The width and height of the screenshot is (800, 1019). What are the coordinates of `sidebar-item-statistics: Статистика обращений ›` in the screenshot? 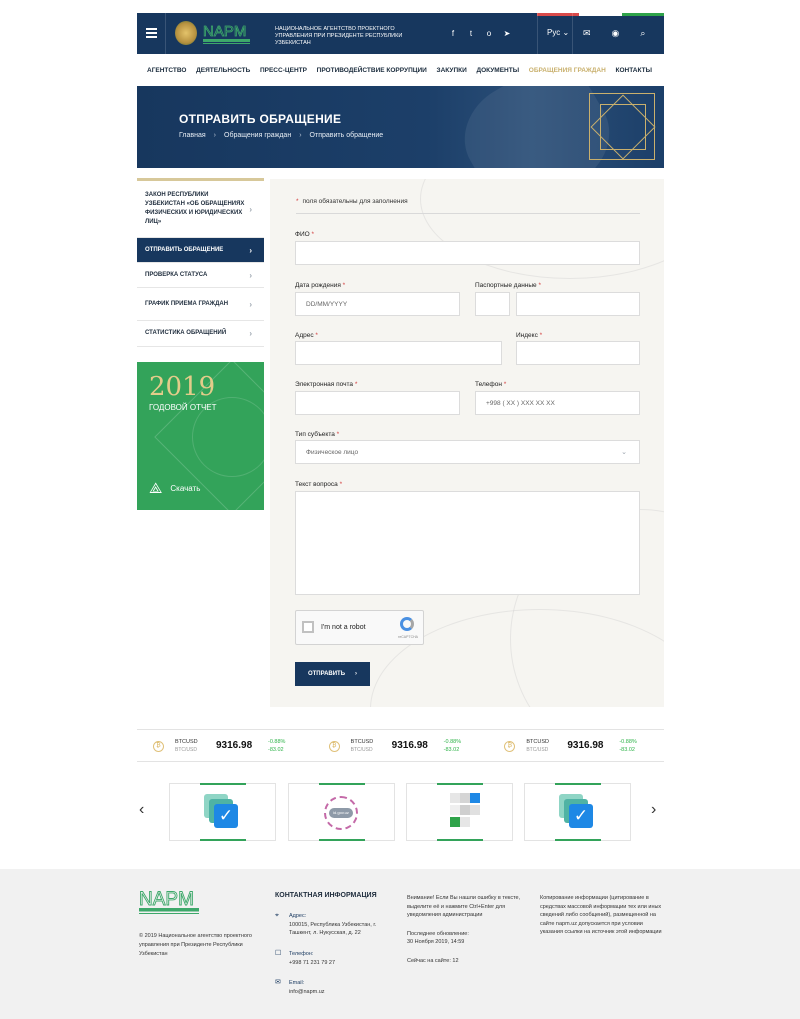 It's located at (200, 334).